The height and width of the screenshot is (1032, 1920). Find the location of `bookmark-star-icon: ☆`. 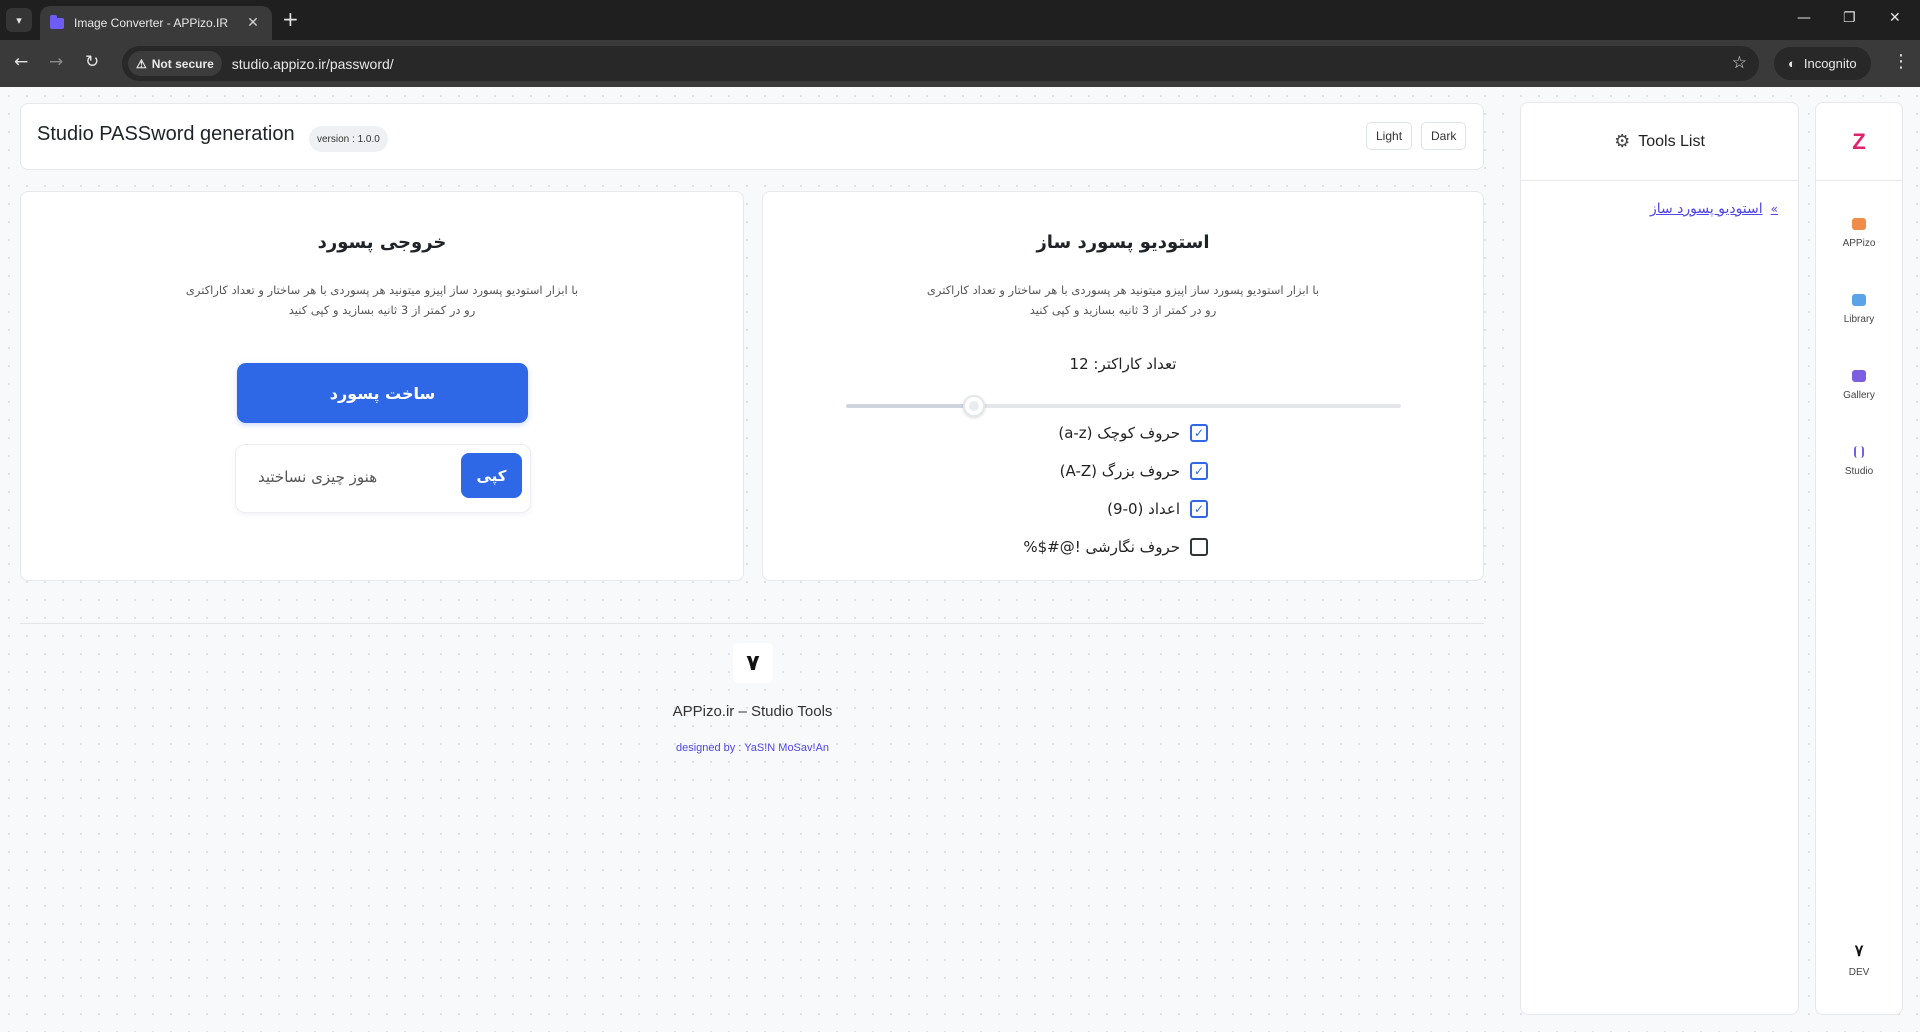

bookmark-star-icon: ☆ is located at coordinates (1739, 63).